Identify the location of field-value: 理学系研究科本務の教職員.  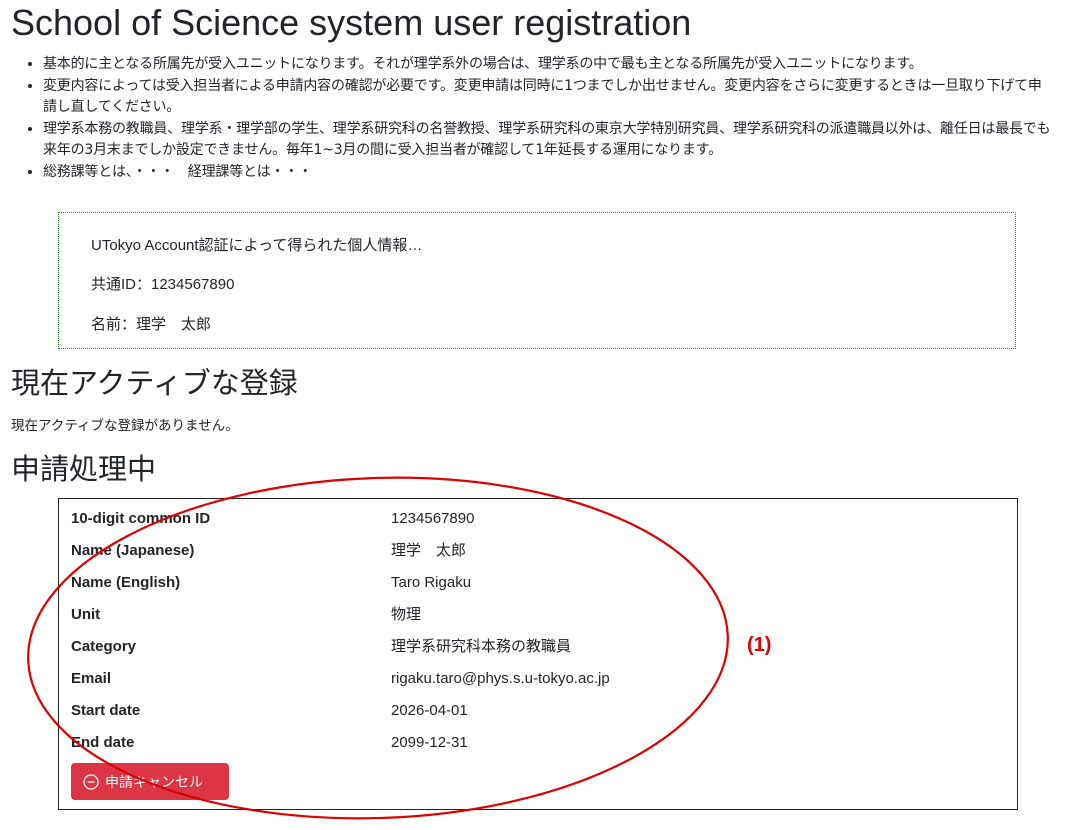
(481, 646).